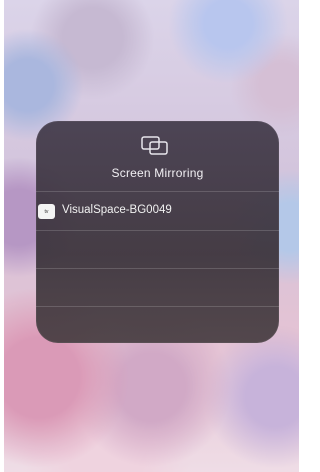  What do you see at coordinates (117, 210) in the screenshot?
I see `device-label: VisualSpace-BG0049` at bounding box center [117, 210].